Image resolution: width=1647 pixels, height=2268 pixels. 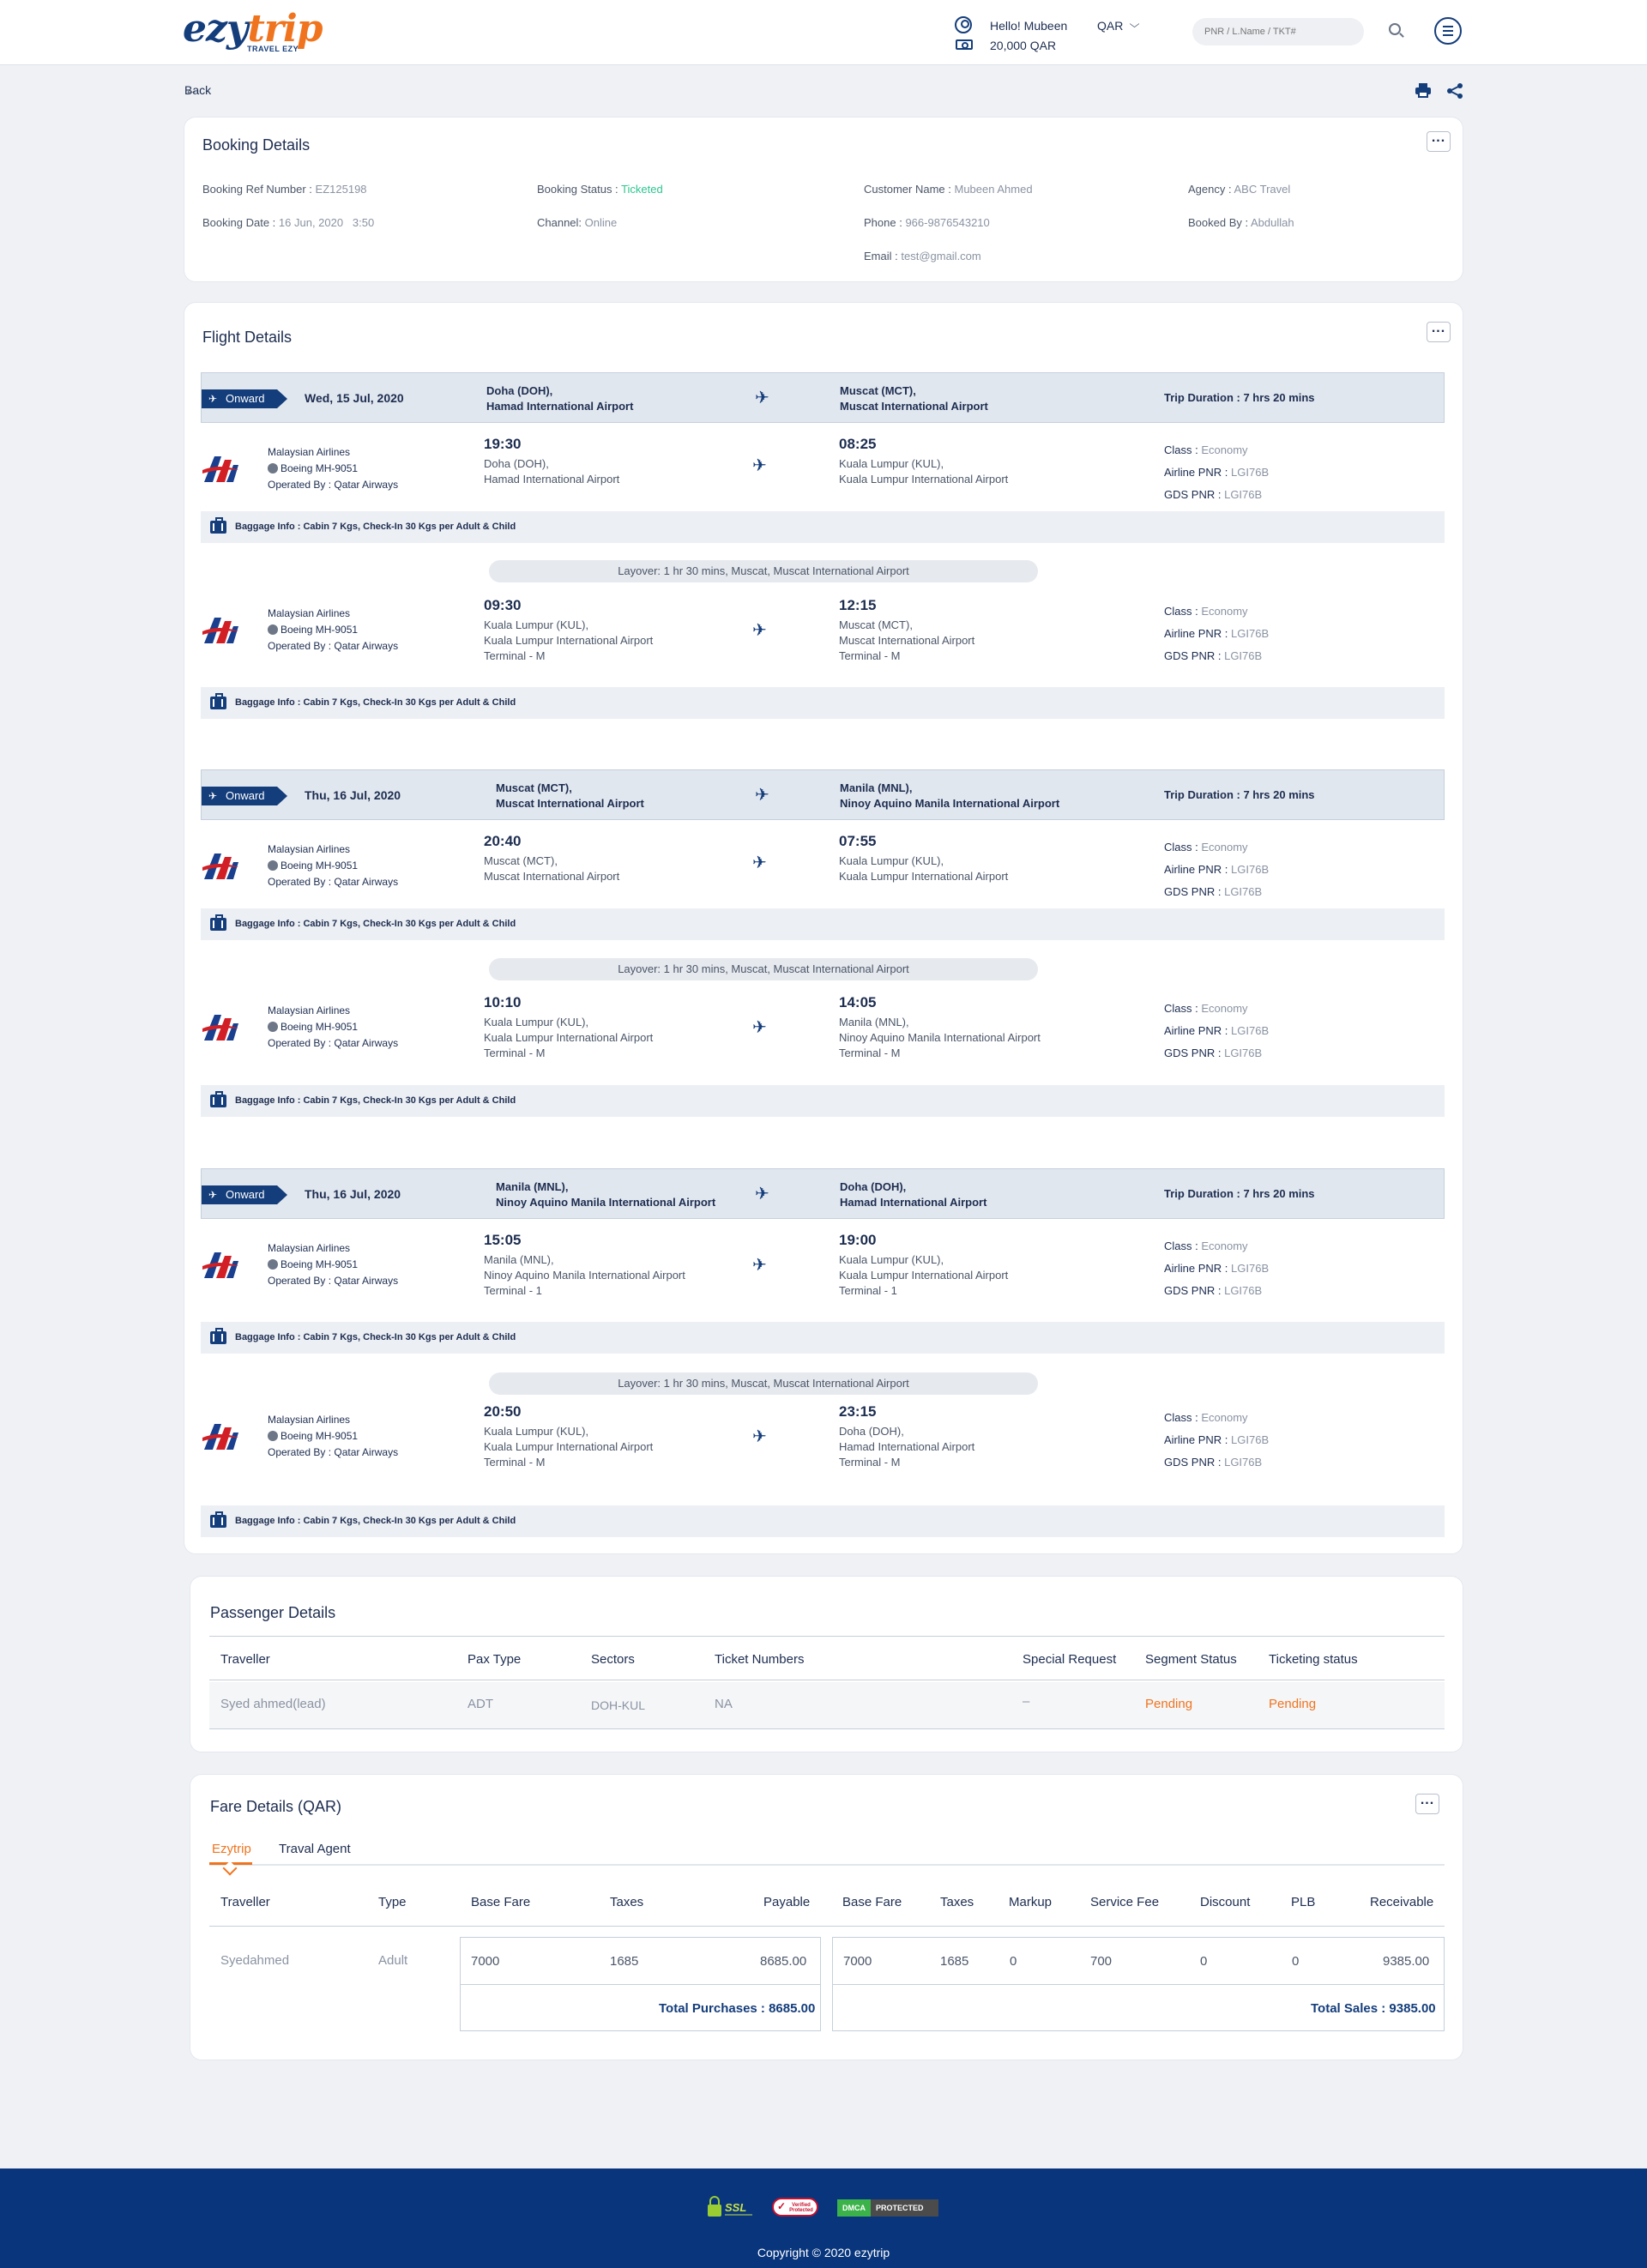 What do you see at coordinates (887, 2208) in the screenshot?
I see `dmca-badge: DMCA PROTECTED` at bounding box center [887, 2208].